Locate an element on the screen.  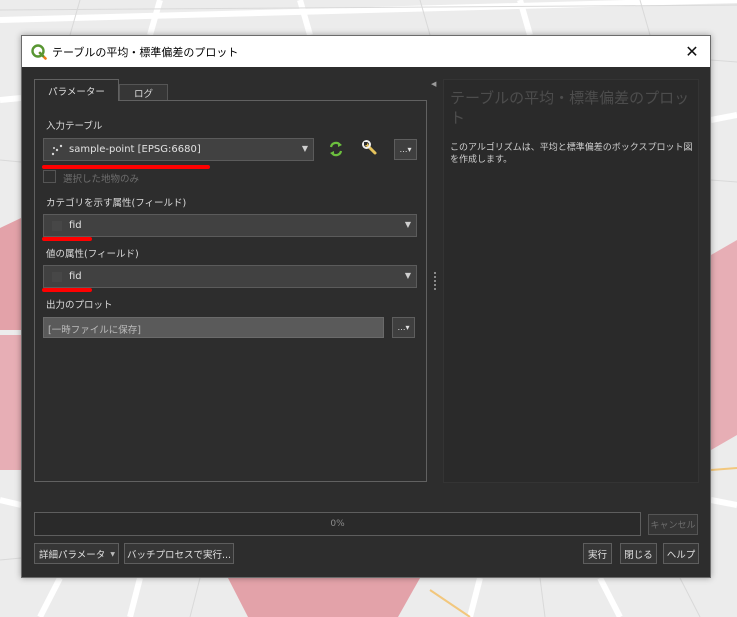
advanced-parameters-label: 詳細パラメータ is located at coordinates (72, 555).